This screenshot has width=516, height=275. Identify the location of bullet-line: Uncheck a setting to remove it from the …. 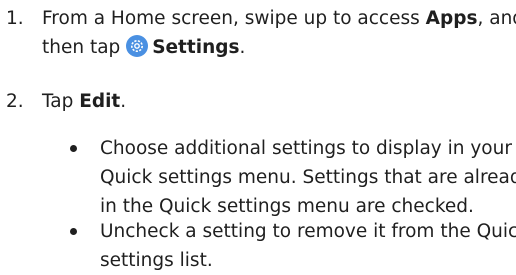
(308, 231).